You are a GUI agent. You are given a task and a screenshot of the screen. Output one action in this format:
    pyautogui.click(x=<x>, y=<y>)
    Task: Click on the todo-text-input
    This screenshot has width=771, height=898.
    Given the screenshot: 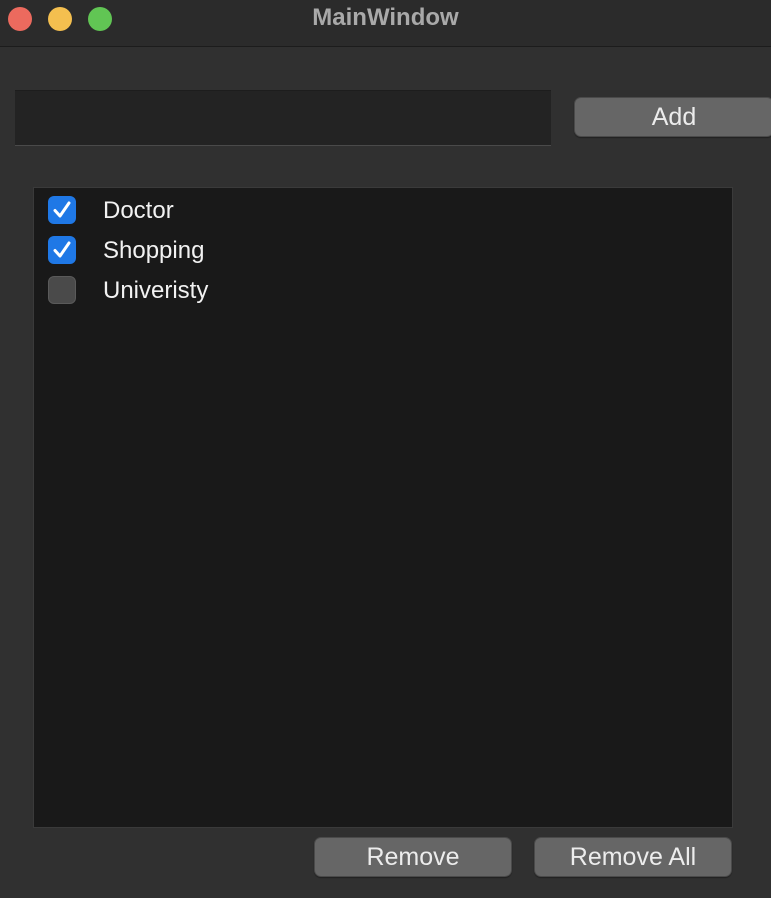 What is the action you would take?
    pyautogui.click(x=283, y=118)
    